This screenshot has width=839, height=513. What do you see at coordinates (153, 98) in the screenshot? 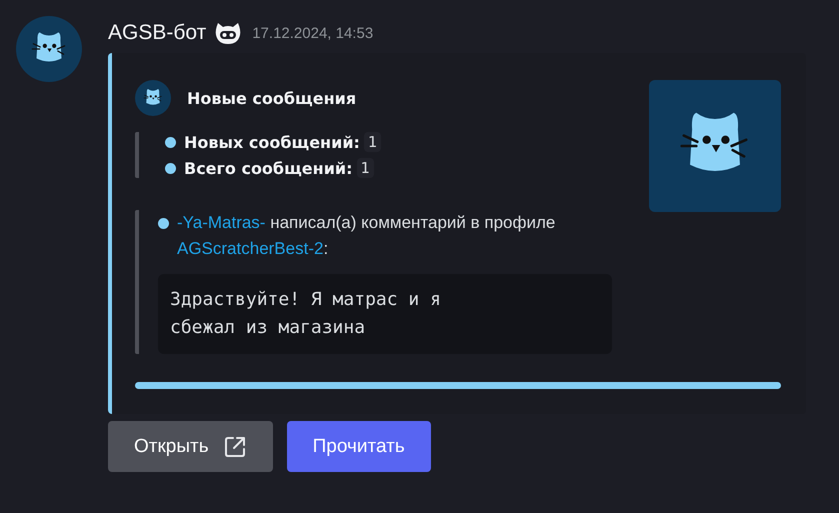
I see `author-avatar` at bounding box center [153, 98].